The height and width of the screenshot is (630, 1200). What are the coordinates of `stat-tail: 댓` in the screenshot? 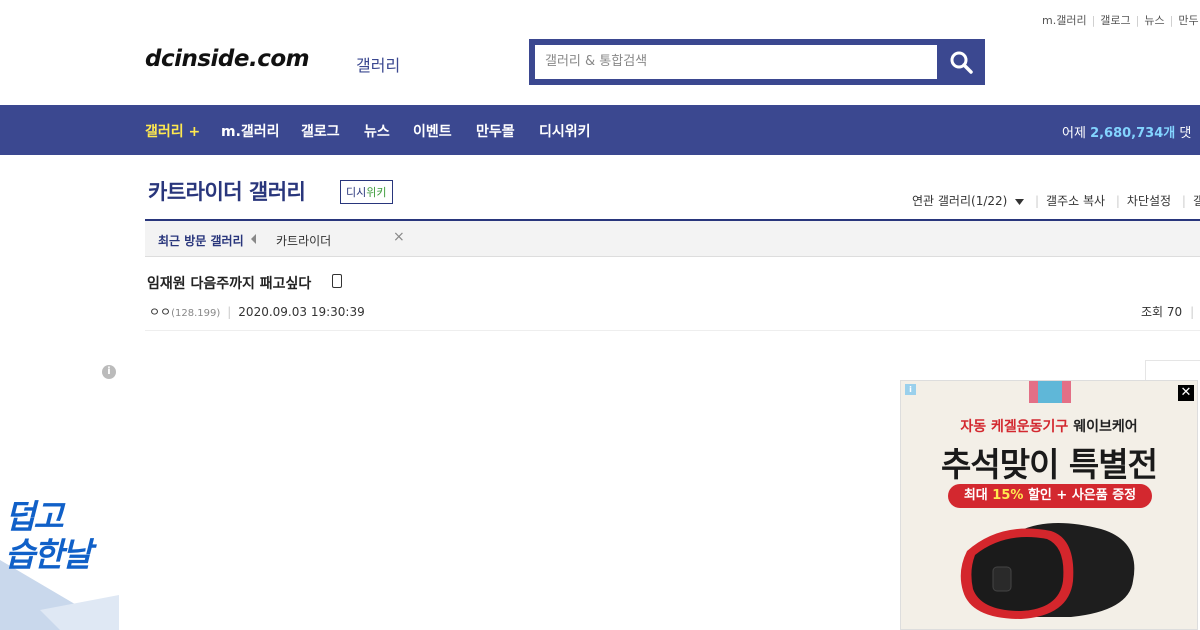 It's located at (1185, 133).